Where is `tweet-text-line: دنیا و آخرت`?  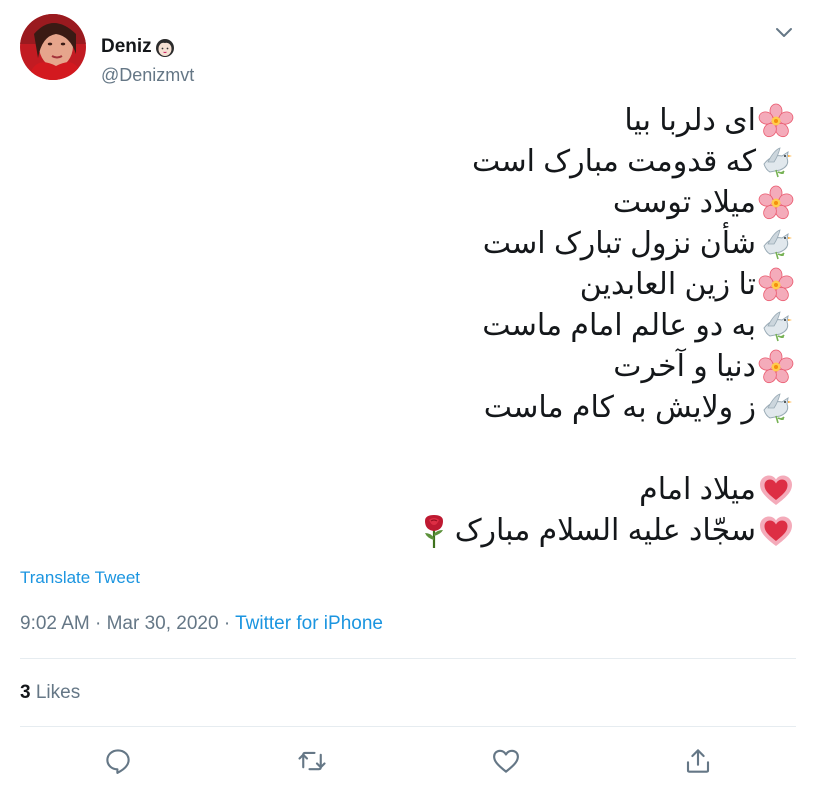
tweet-text-line: دنیا و آخرت is located at coordinates (414, 366).